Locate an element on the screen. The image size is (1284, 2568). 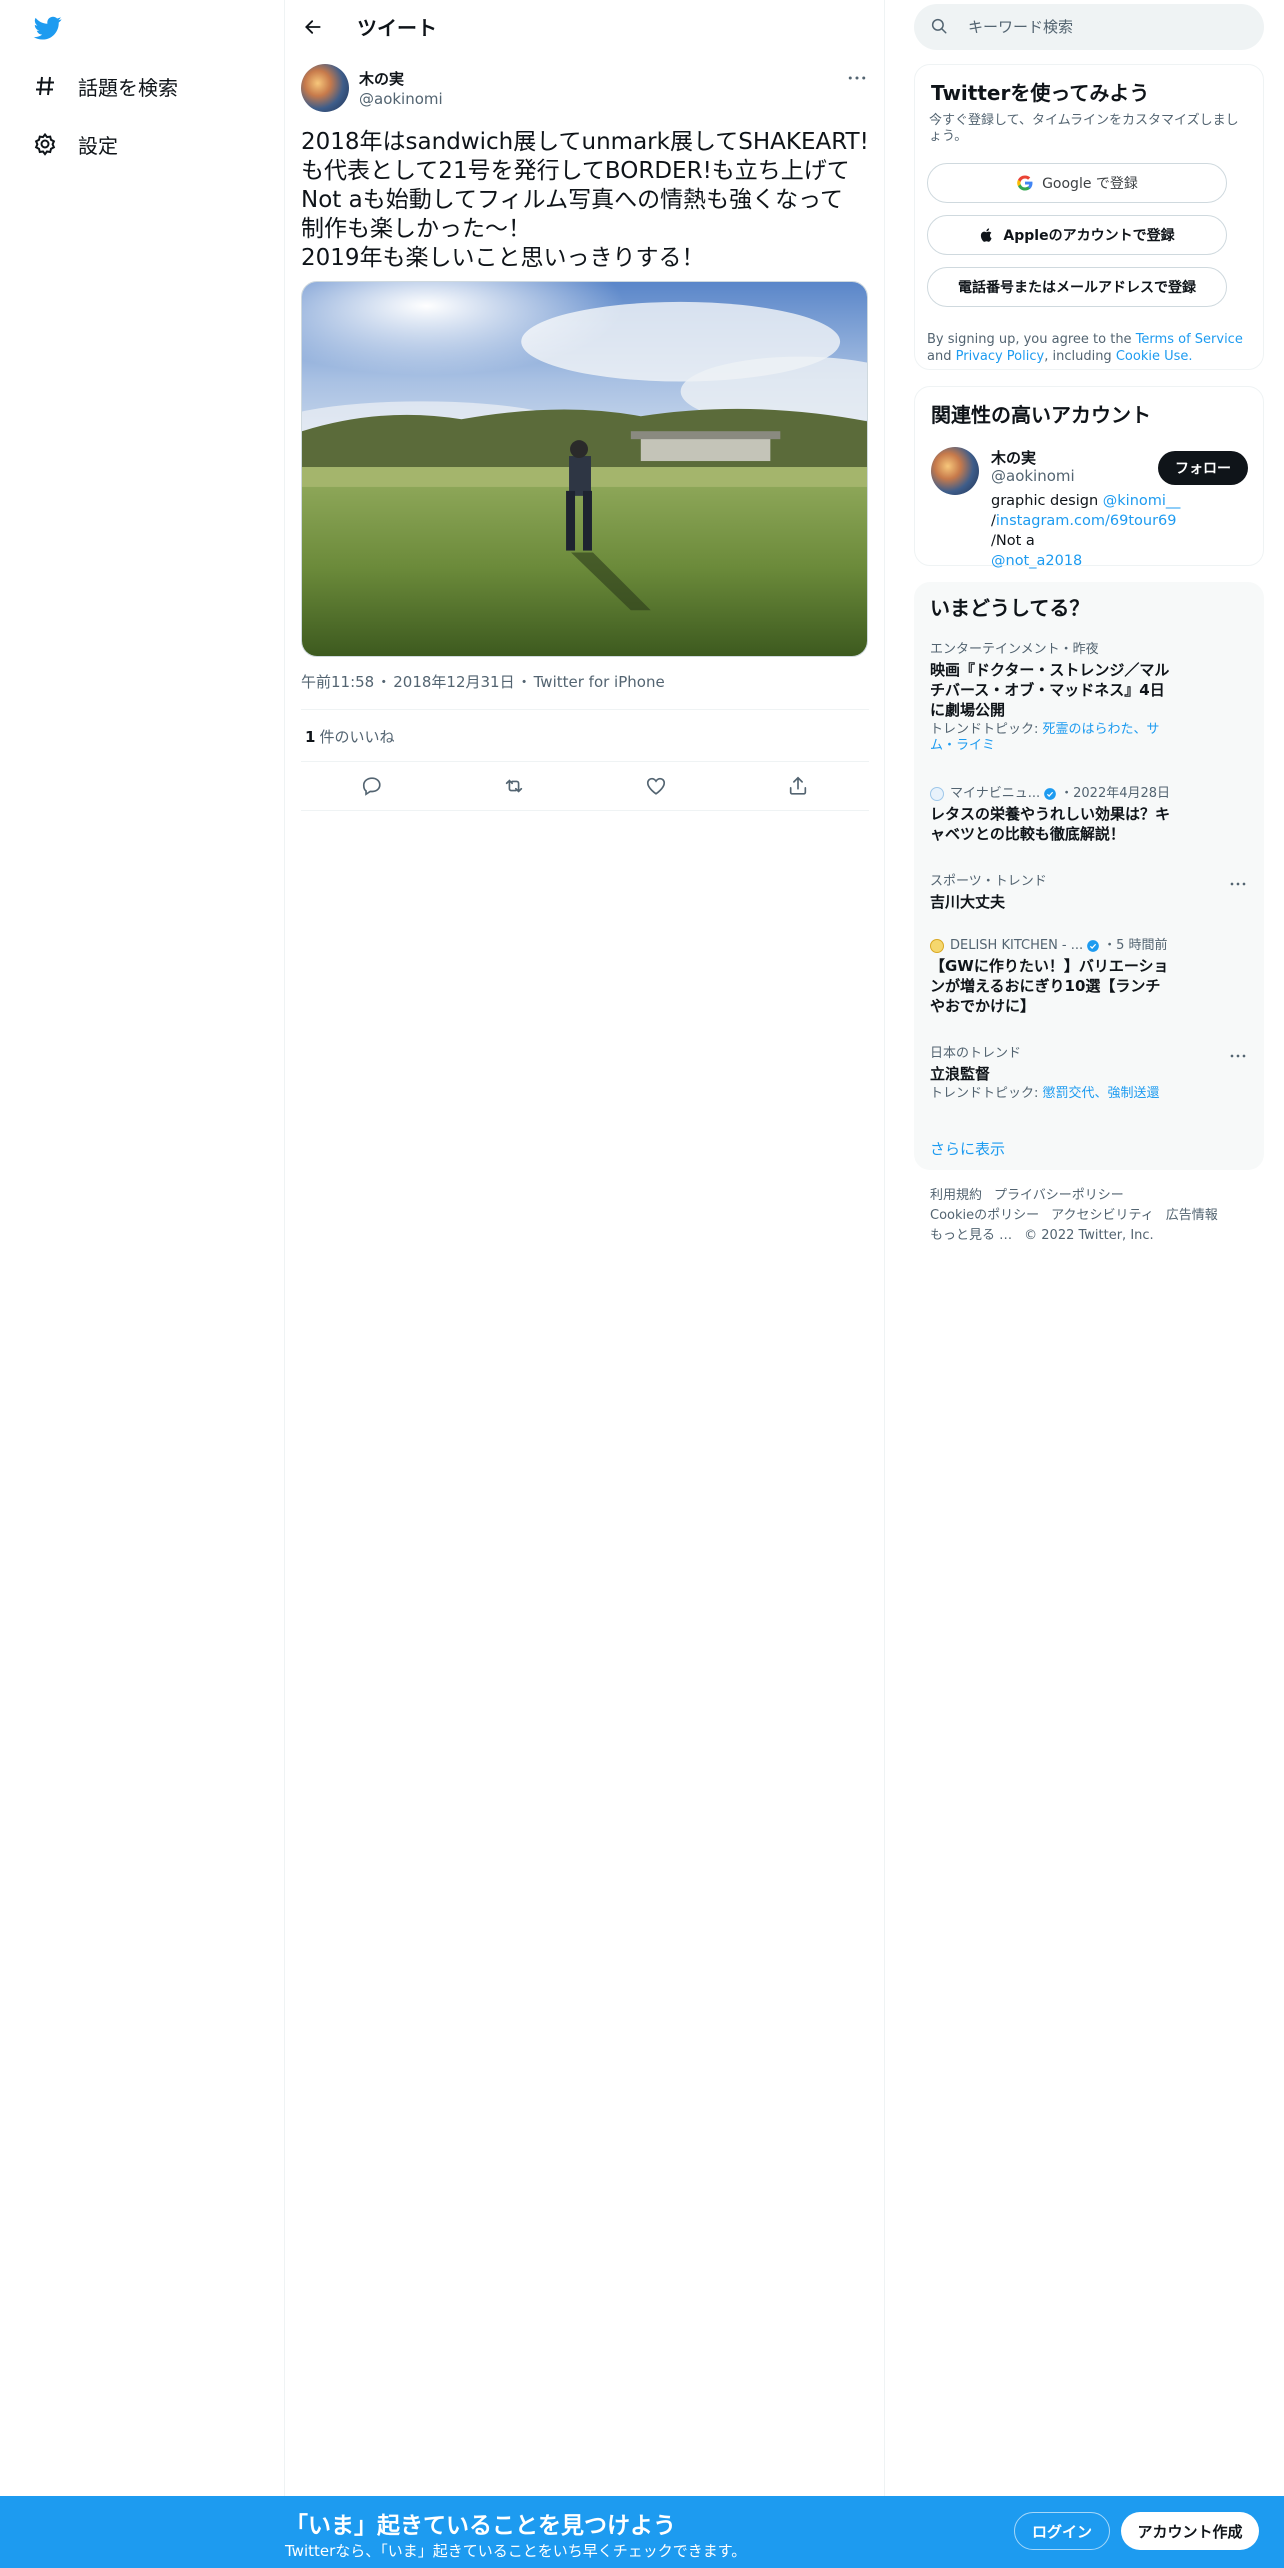
like-label: 件のいいね is located at coordinates (357, 737).